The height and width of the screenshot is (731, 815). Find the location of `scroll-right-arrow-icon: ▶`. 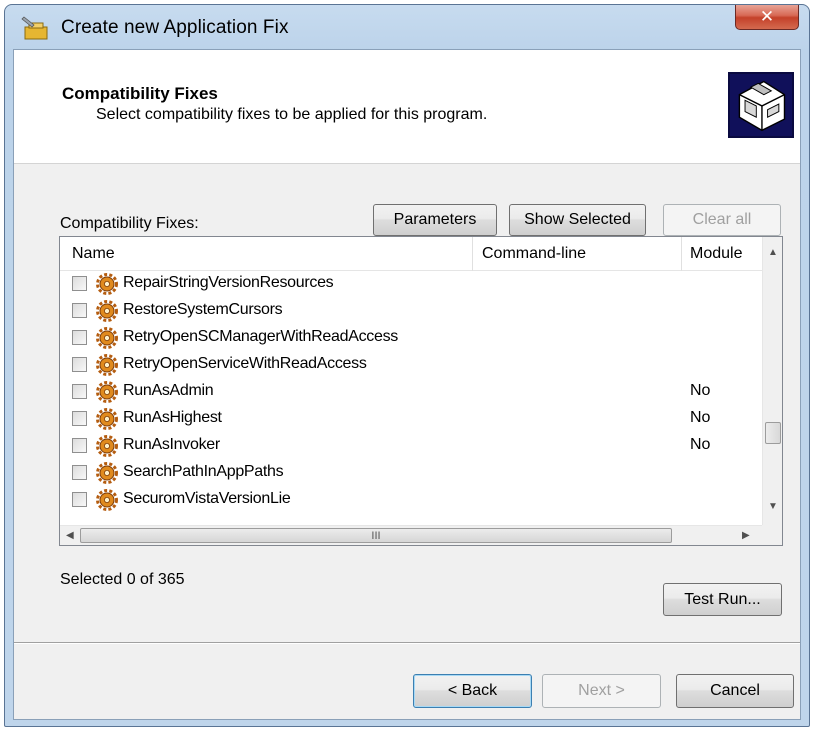

scroll-right-arrow-icon: ▶ is located at coordinates (746, 535).